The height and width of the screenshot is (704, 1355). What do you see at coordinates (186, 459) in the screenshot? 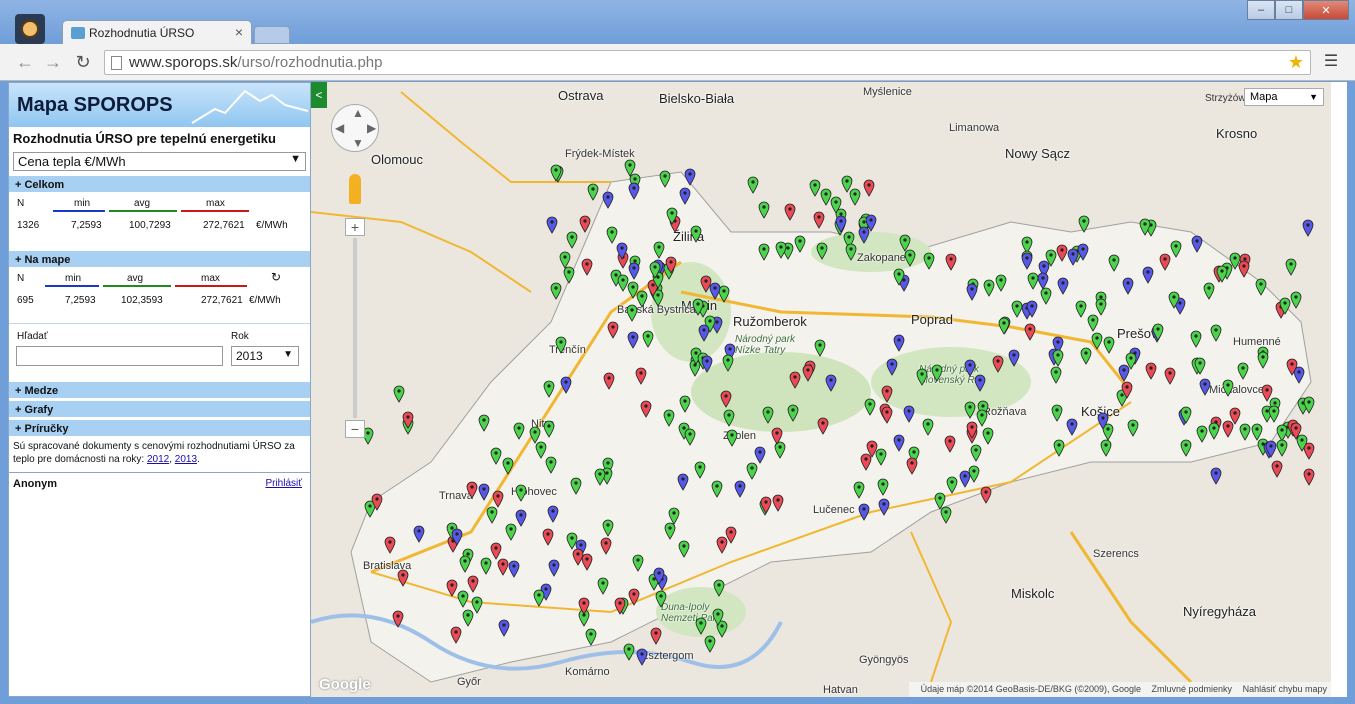
I see `year-2013-link: 2013` at bounding box center [186, 459].